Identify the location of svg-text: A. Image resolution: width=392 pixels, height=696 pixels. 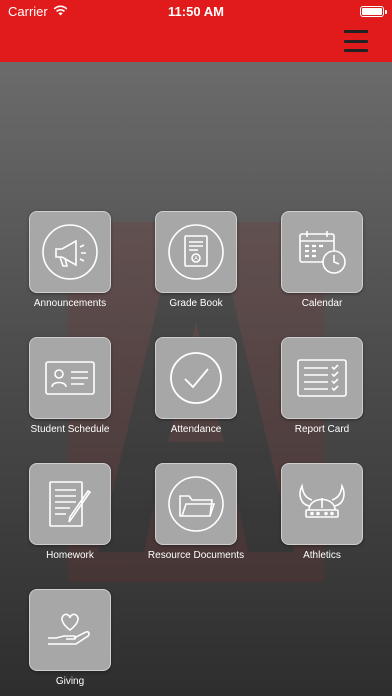
(196, 259).